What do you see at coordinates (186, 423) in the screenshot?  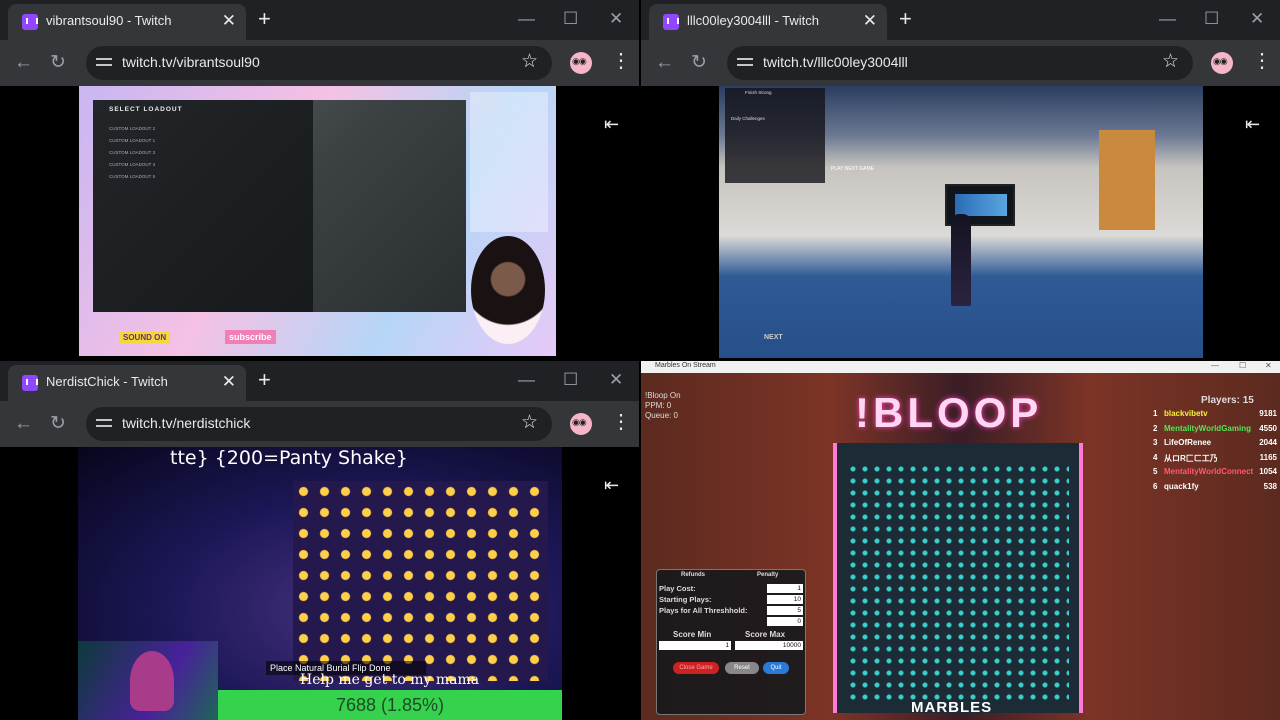 I see `url-text: twitch.tv/nerdistchick` at bounding box center [186, 423].